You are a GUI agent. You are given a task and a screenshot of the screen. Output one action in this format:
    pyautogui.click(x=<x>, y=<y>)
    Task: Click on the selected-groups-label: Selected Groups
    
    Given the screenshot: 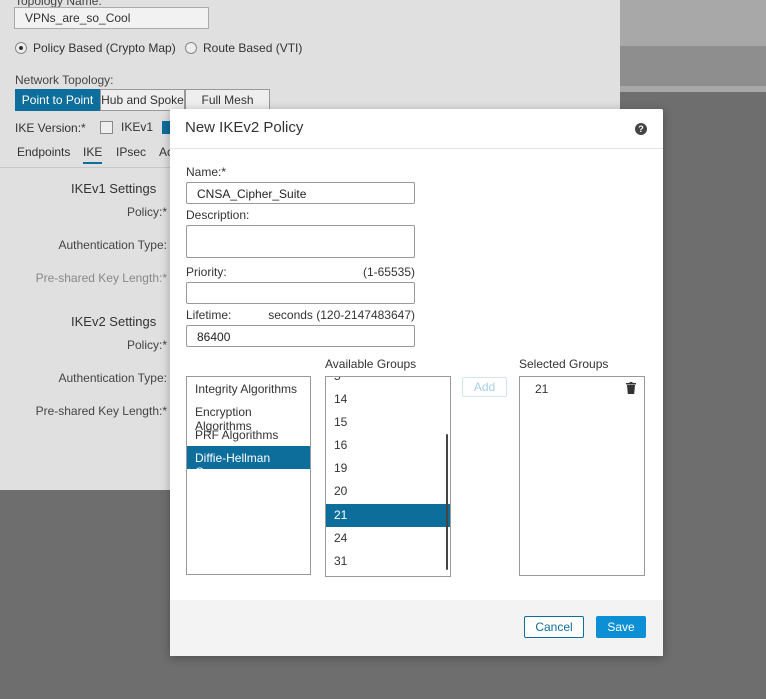 What is the action you would take?
    pyautogui.click(x=564, y=364)
    